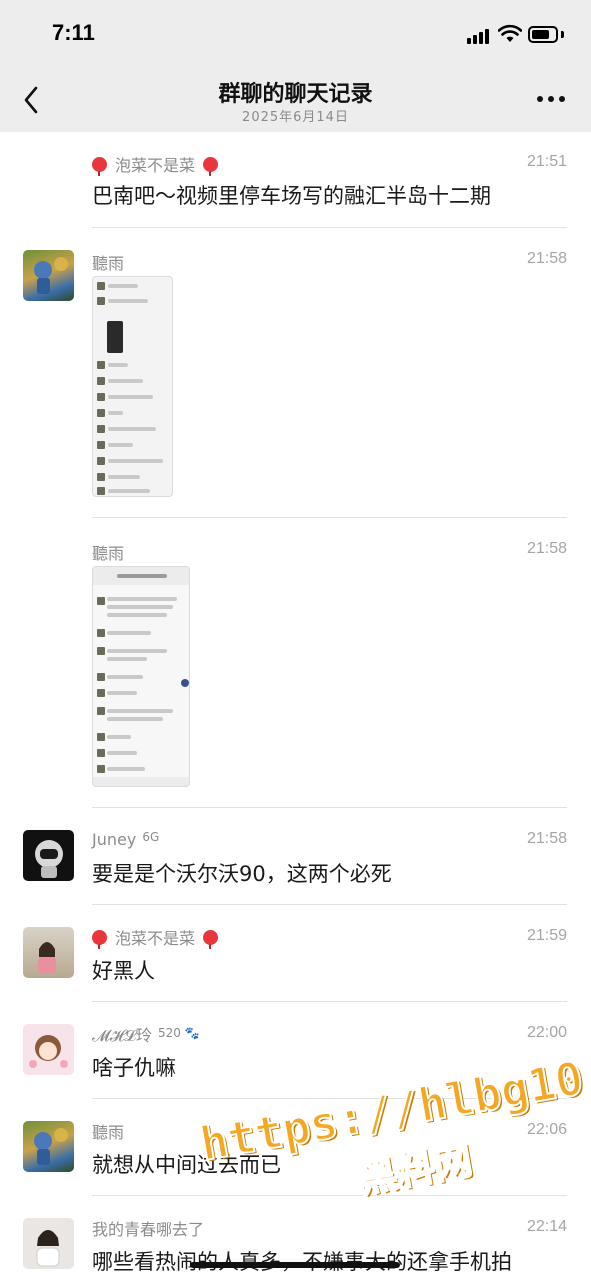 The height and width of the screenshot is (1280, 591). What do you see at coordinates (295, 953) in the screenshot?
I see `message-item: 泡菜不是菜 21:59 好黑人` at bounding box center [295, 953].